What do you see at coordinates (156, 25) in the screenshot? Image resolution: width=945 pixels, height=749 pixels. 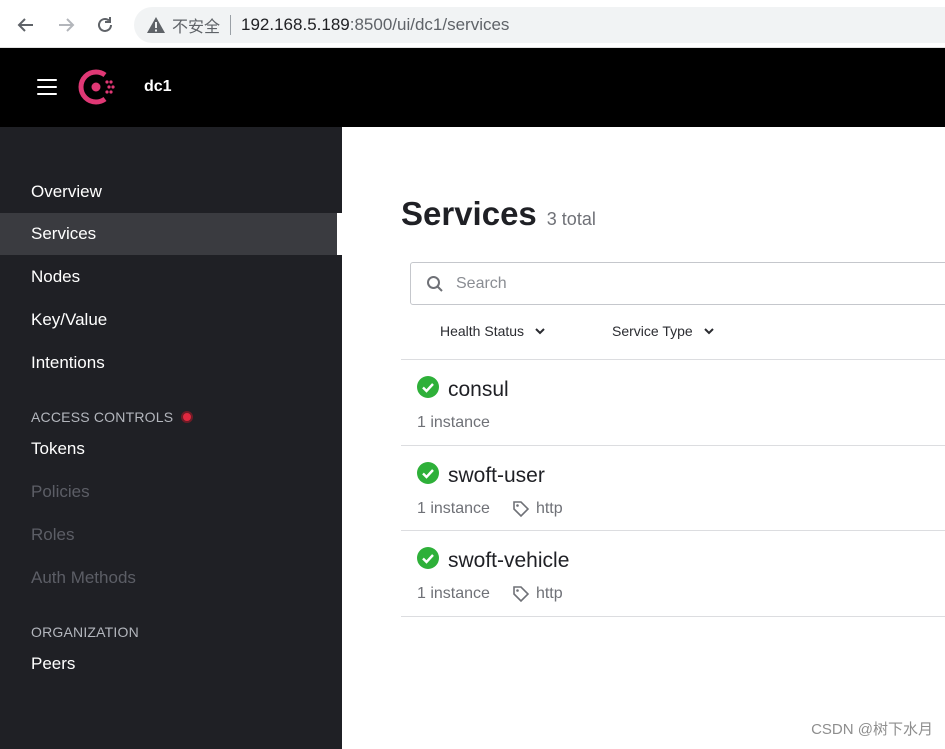 I see `warning-icon` at bounding box center [156, 25].